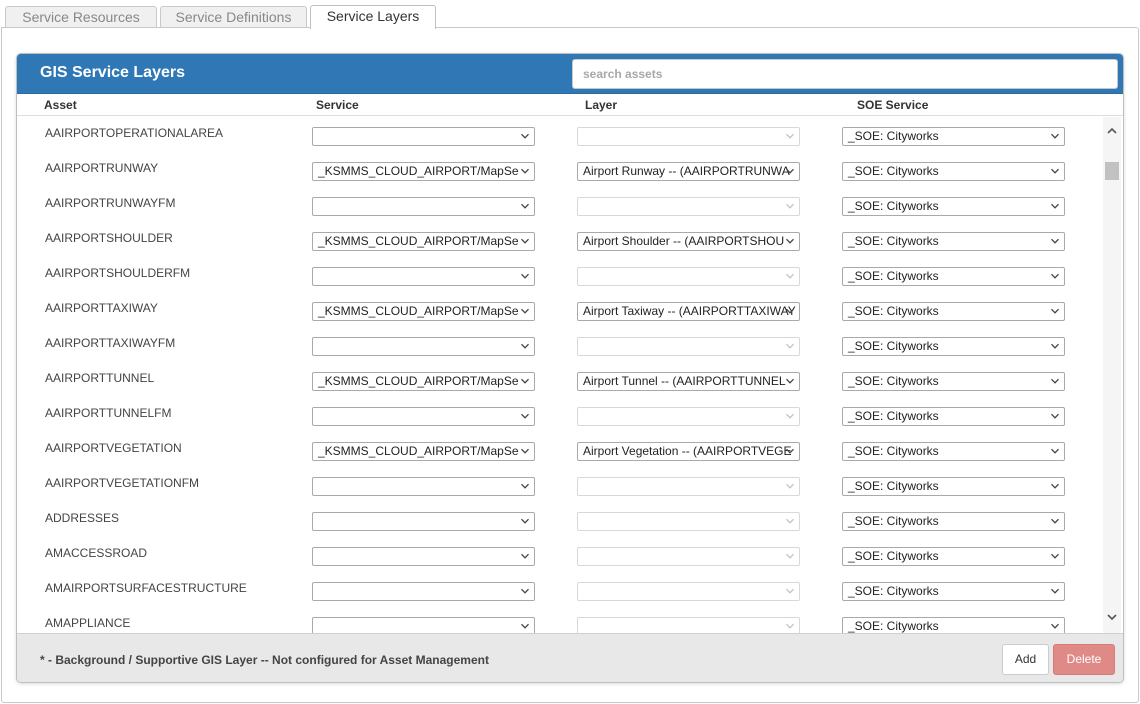  What do you see at coordinates (560, 204) in the screenshot?
I see `table-row: AAIRPORTRUNWAYFM _SOE: Cityworks` at bounding box center [560, 204].